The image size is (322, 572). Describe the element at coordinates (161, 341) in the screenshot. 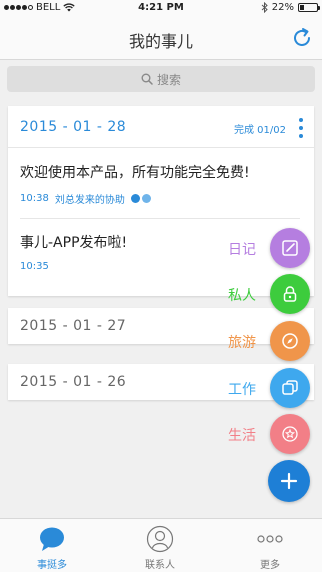

I see `fab-menu-item-travel: 旅游` at that location.